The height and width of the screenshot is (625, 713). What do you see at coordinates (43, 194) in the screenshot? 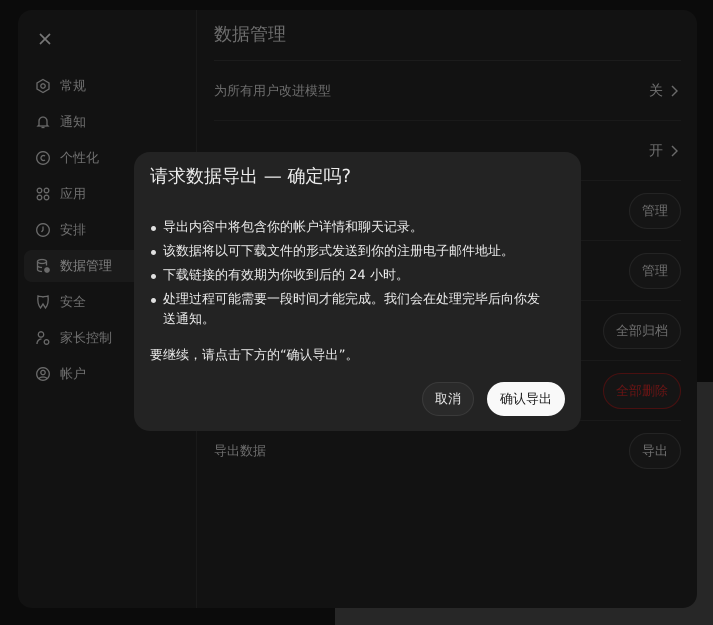
I see `grid-icon` at bounding box center [43, 194].